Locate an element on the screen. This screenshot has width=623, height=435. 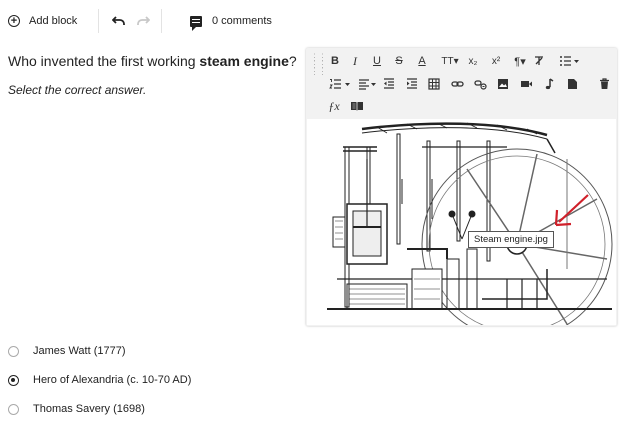
subscript-button: x₂ is located at coordinates (473, 61).